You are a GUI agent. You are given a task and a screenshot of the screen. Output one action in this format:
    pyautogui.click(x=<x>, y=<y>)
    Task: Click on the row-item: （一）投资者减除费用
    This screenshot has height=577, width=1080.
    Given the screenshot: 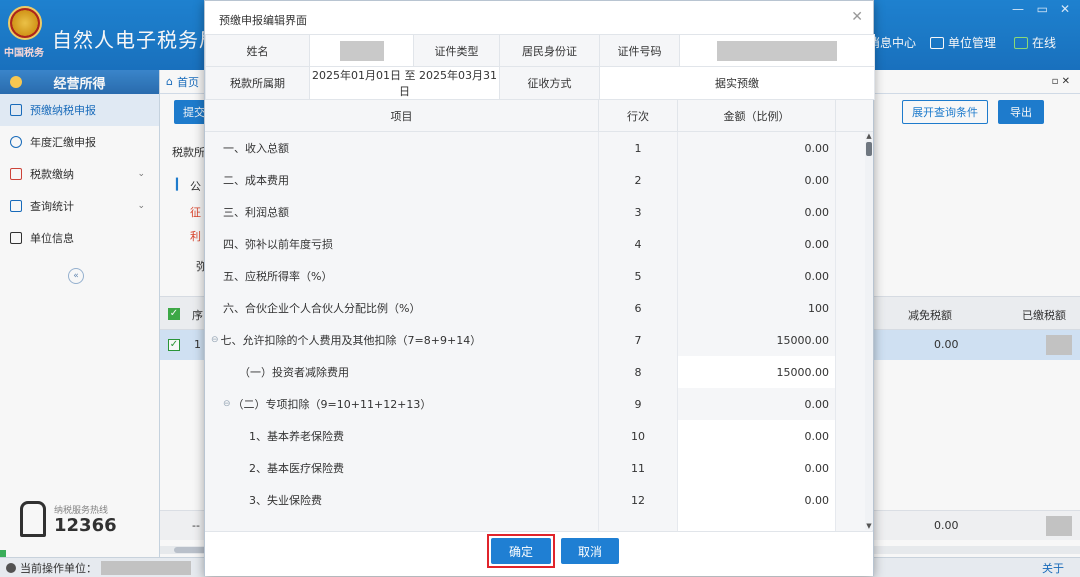 What is the action you would take?
    pyautogui.click(x=402, y=372)
    